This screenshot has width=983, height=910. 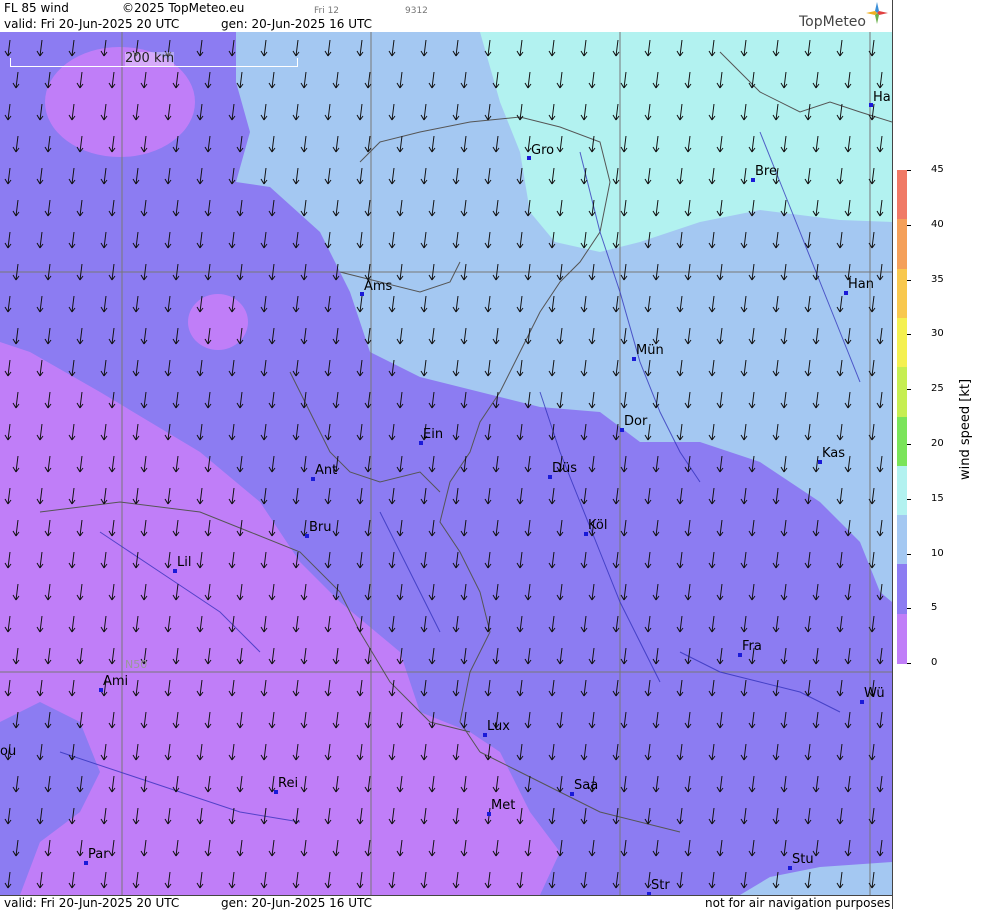 What do you see at coordinates (565, 468) in the screenshot?
I see `city-label: Düs` at bounding box center [565, 468].